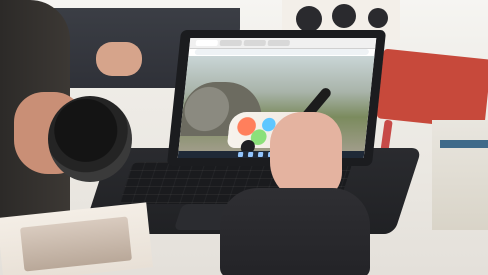 Image resolution: width=488 pixels, height=275 pixels. Describe the element at coordinates (460, 175) in the screenshot. I see `book-stack-right` at that location.